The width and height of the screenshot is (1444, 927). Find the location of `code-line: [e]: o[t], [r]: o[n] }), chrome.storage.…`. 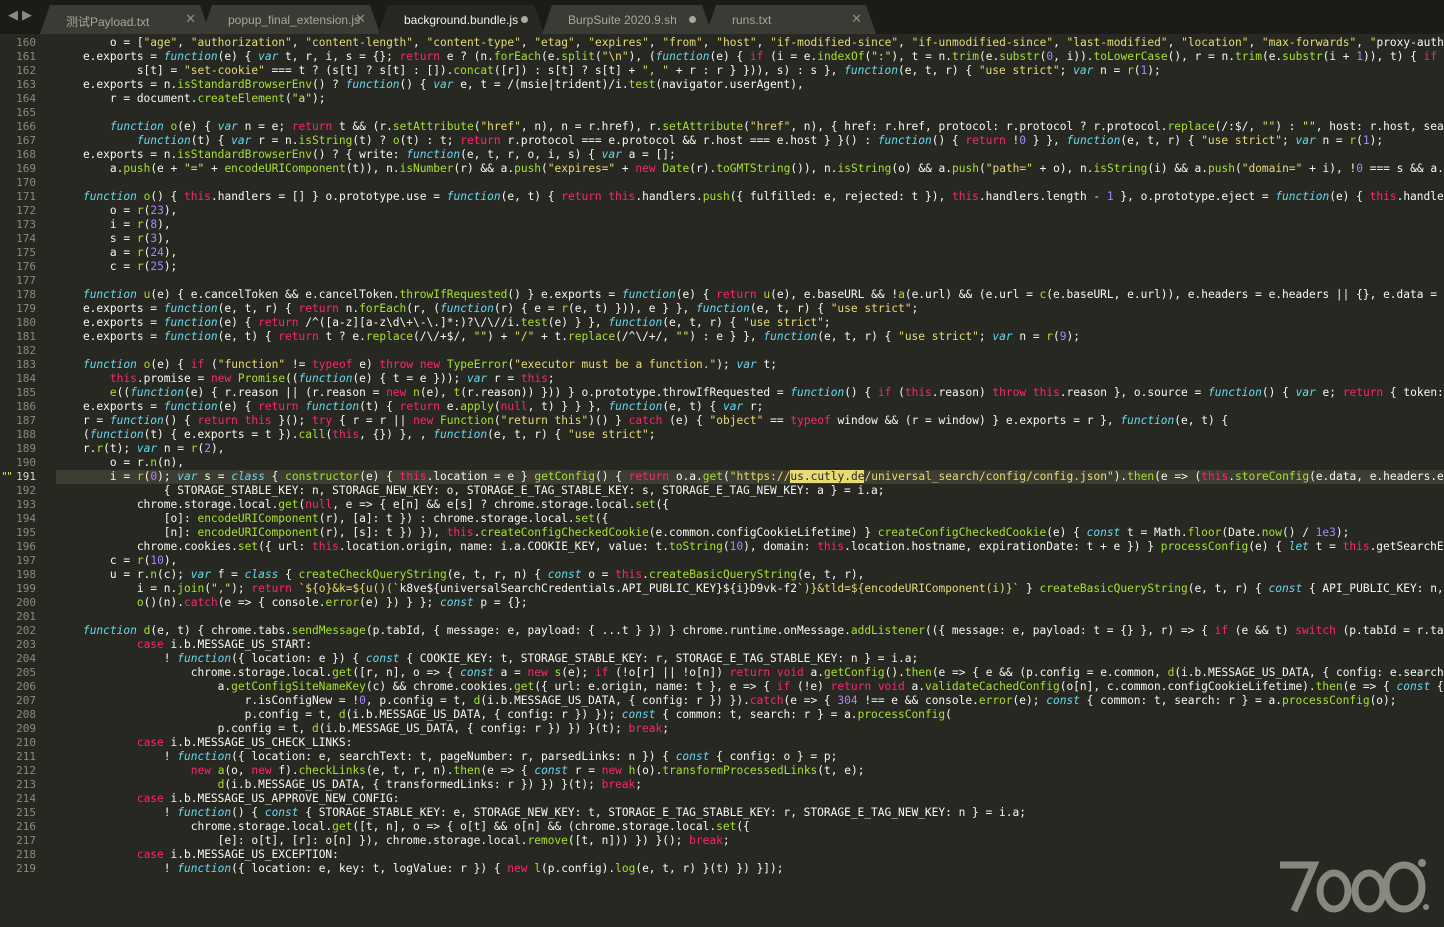

code-line: [e]: o[t], [r]: o[n] }), chrome.storage.… is located at coordinates (750, 841).